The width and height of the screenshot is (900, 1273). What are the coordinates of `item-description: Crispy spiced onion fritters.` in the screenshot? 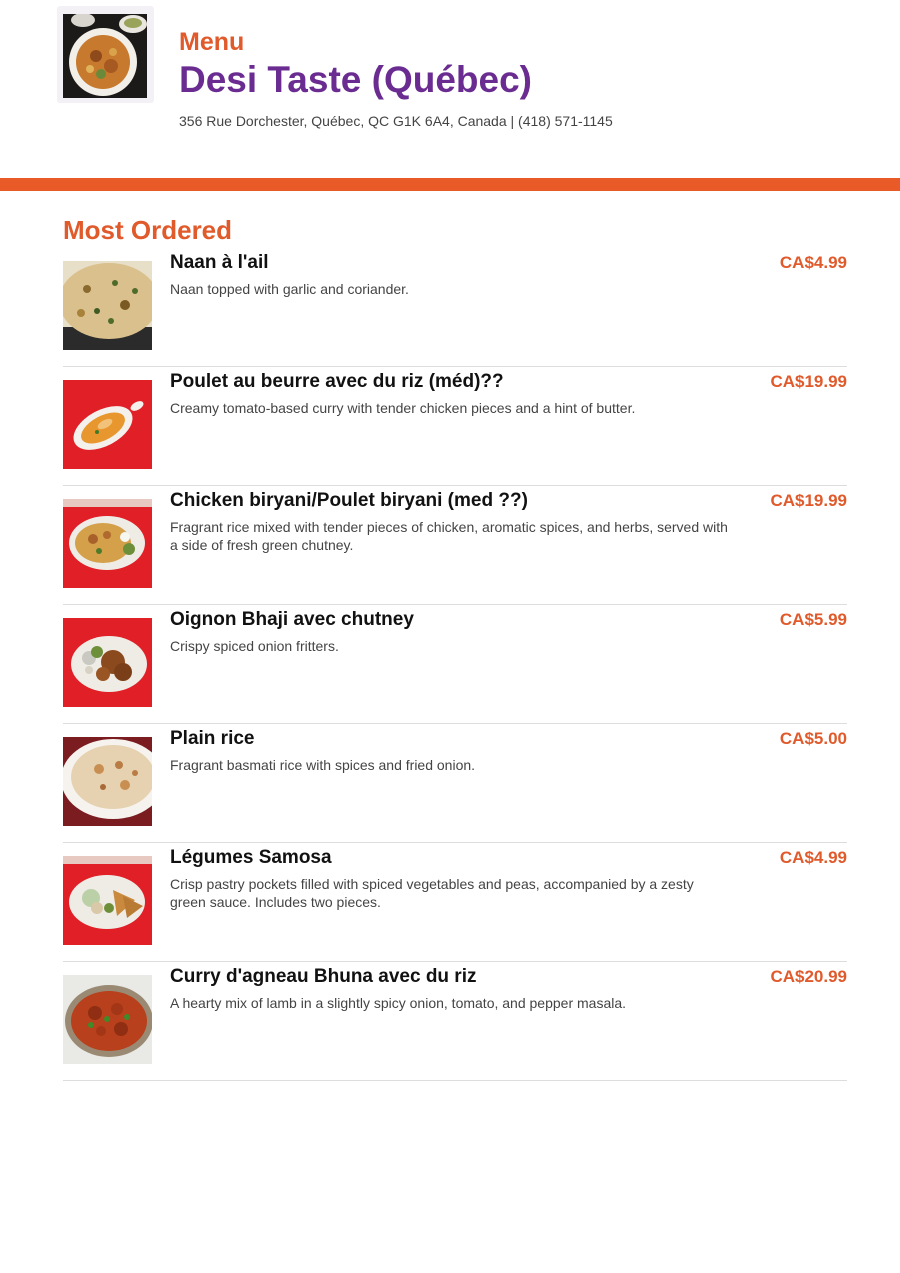 It's located at (254, 646).